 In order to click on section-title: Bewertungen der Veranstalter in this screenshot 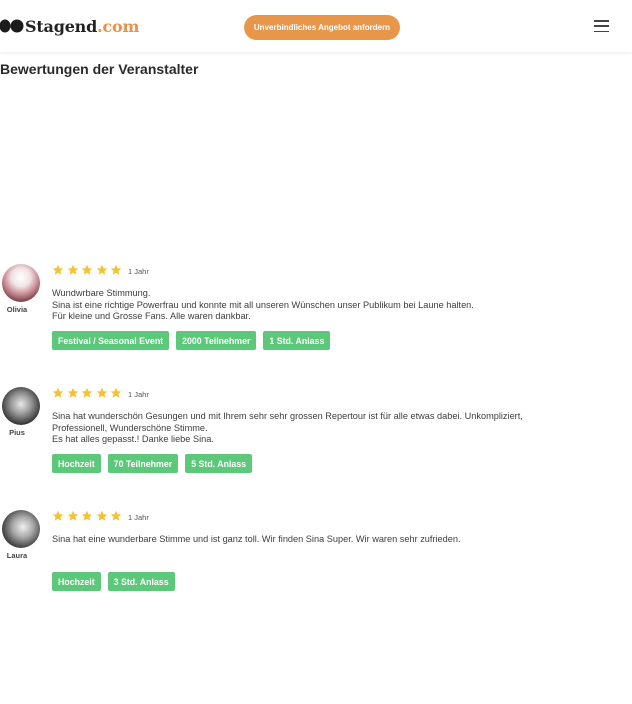, I will do `click(99, 69)`.